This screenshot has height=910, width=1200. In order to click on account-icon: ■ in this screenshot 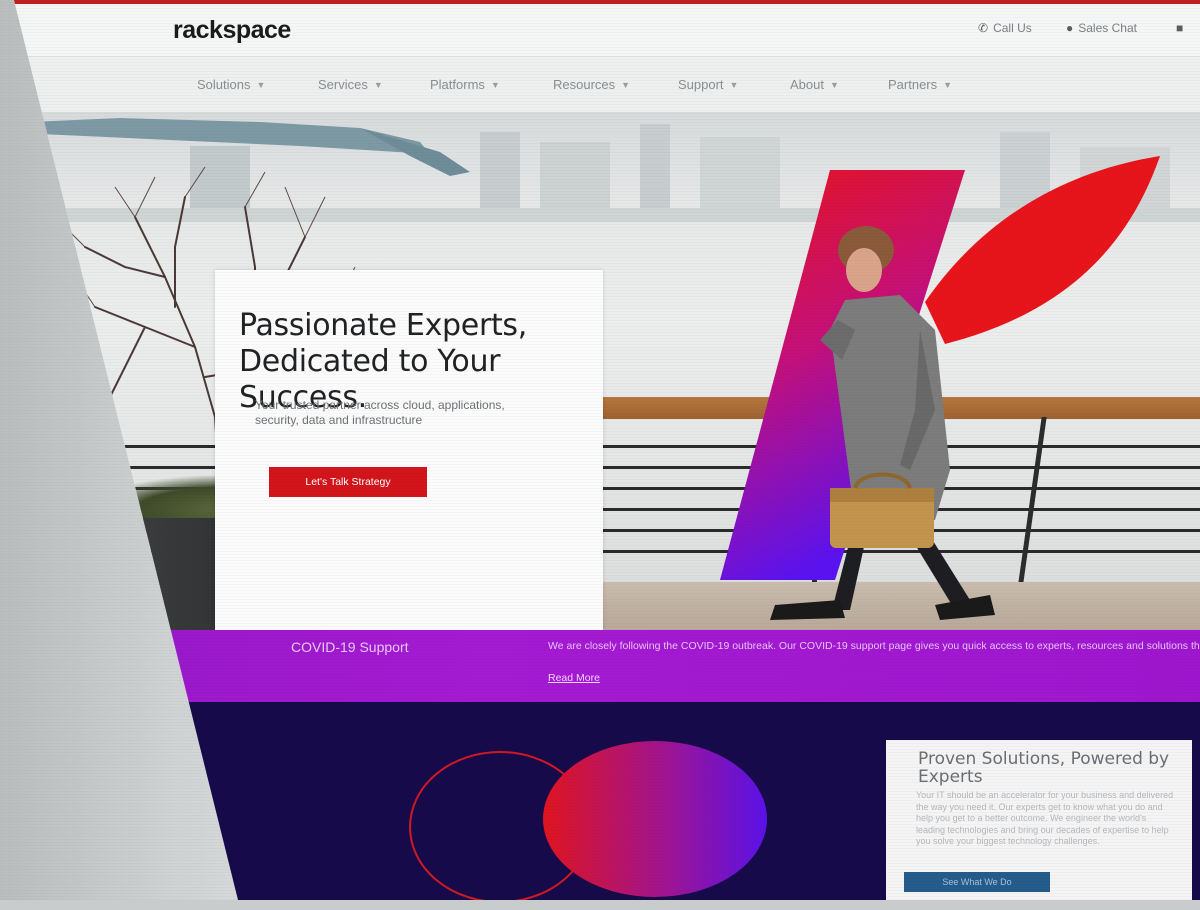, I will do `click(1180, 28)`.